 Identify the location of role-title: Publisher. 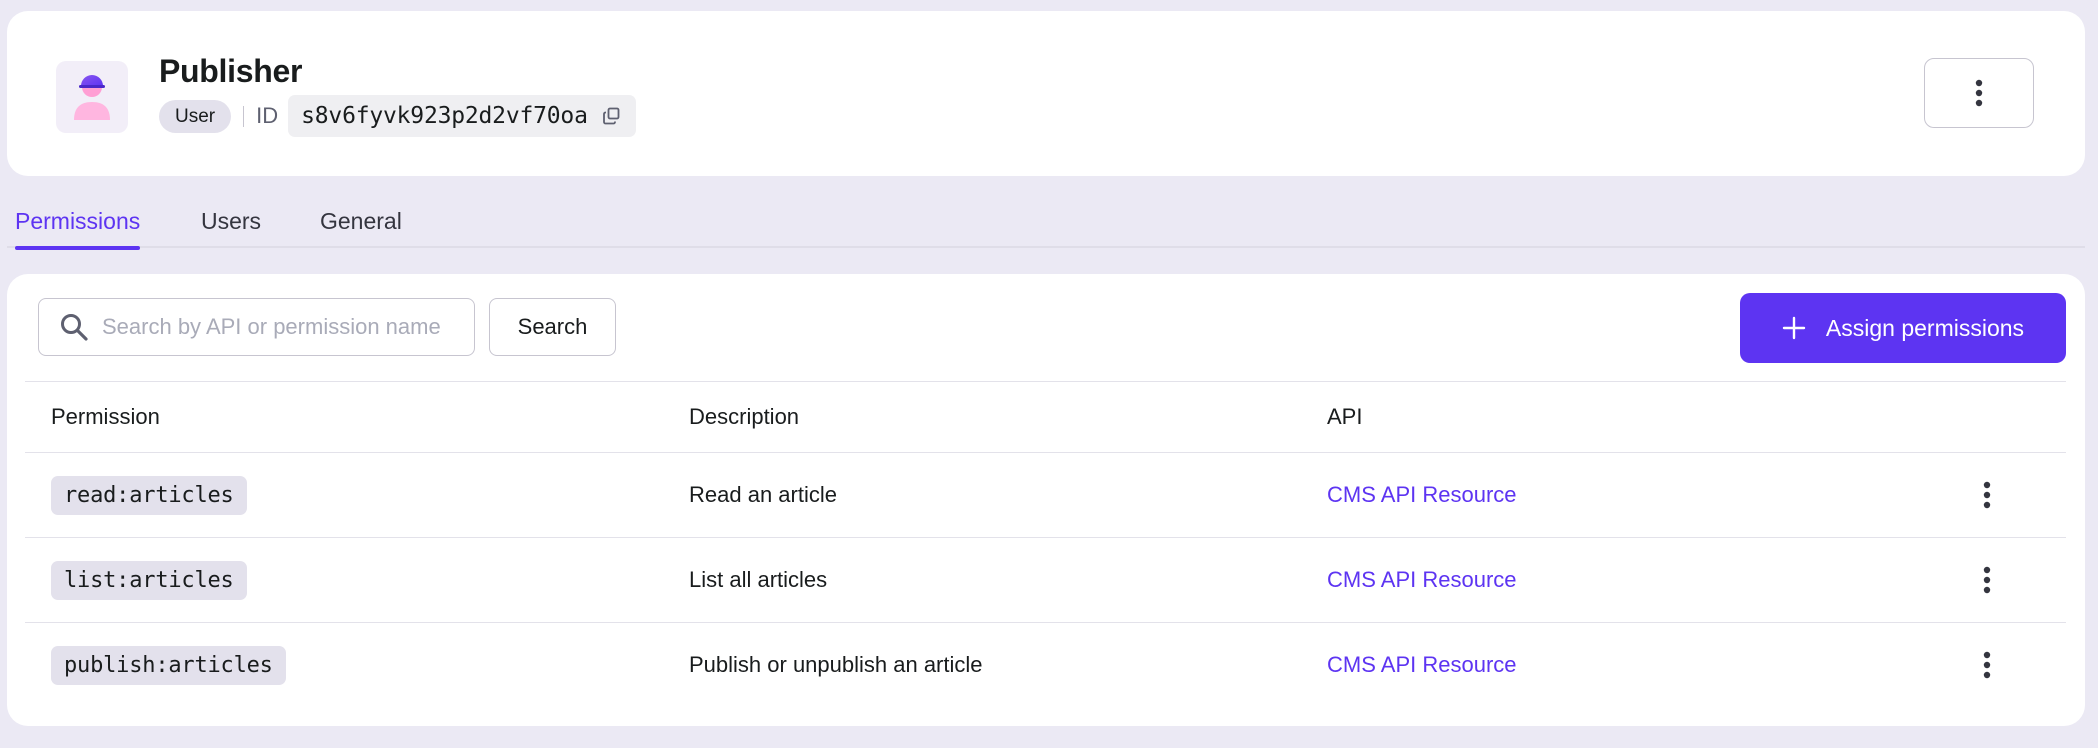
(231, 71).